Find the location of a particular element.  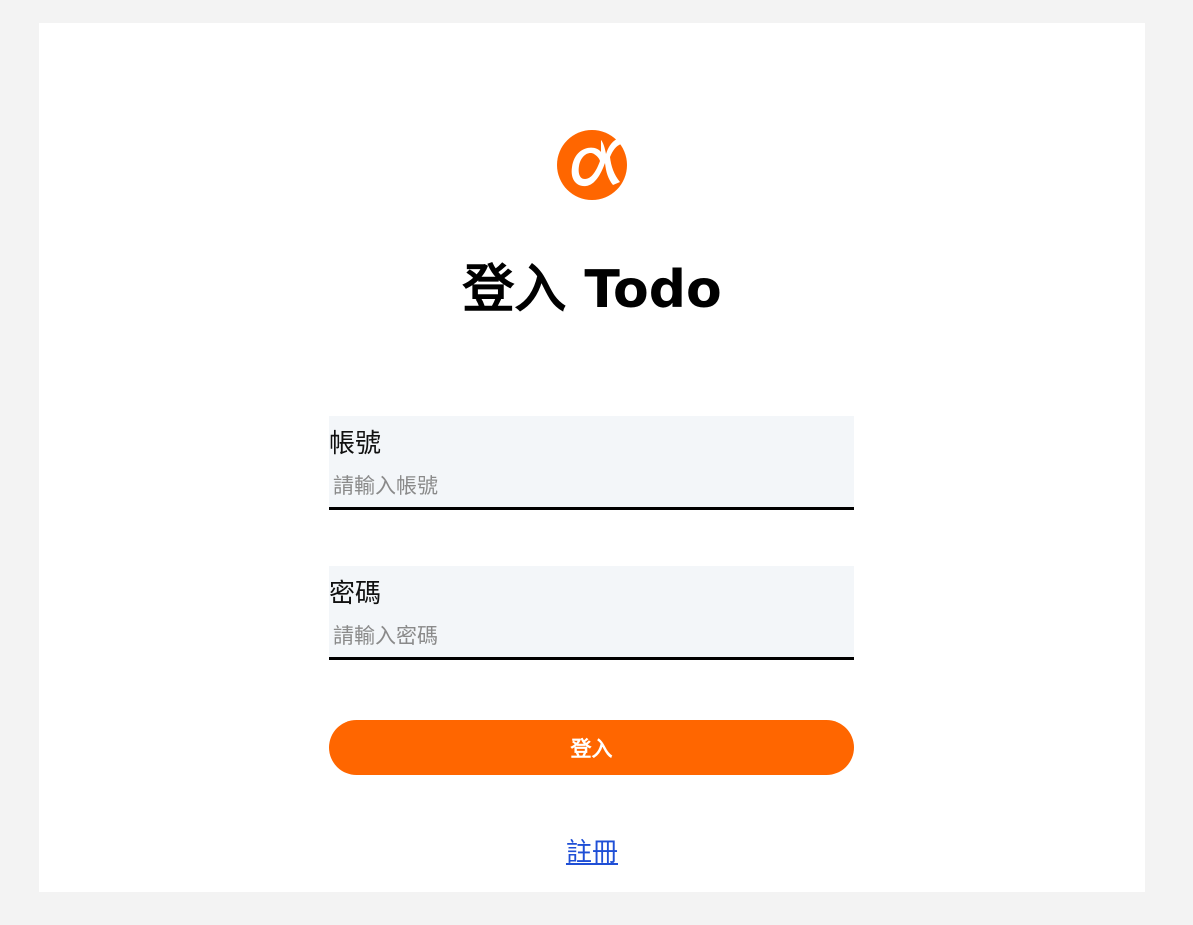

account-field: 帳號 is located at coordinates (591, 463).